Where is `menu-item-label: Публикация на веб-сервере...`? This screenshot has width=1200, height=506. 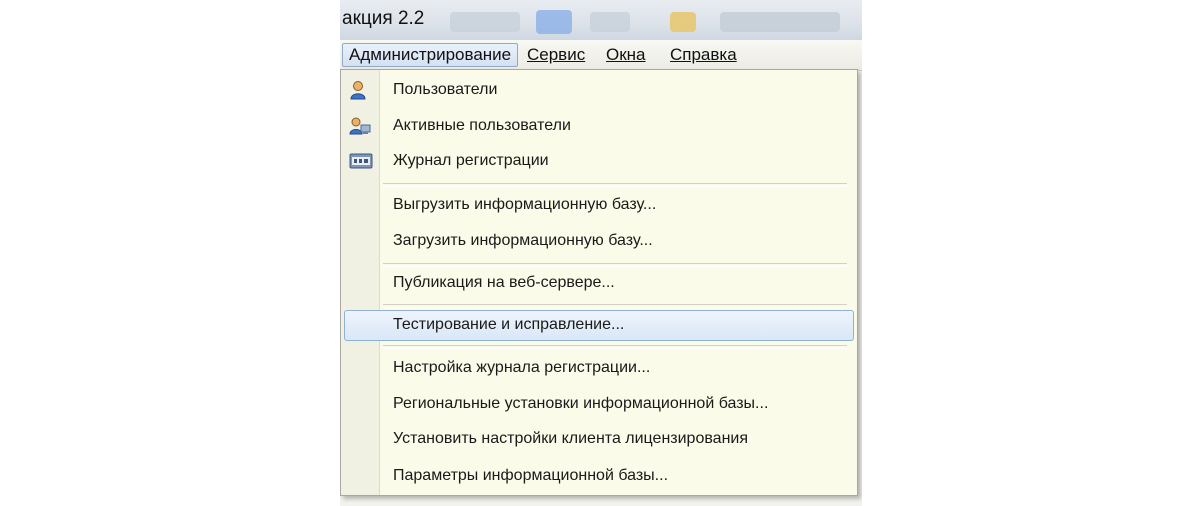
menu-item-label: Публикация на веб-сервере... is located at coordinates (504, 282).